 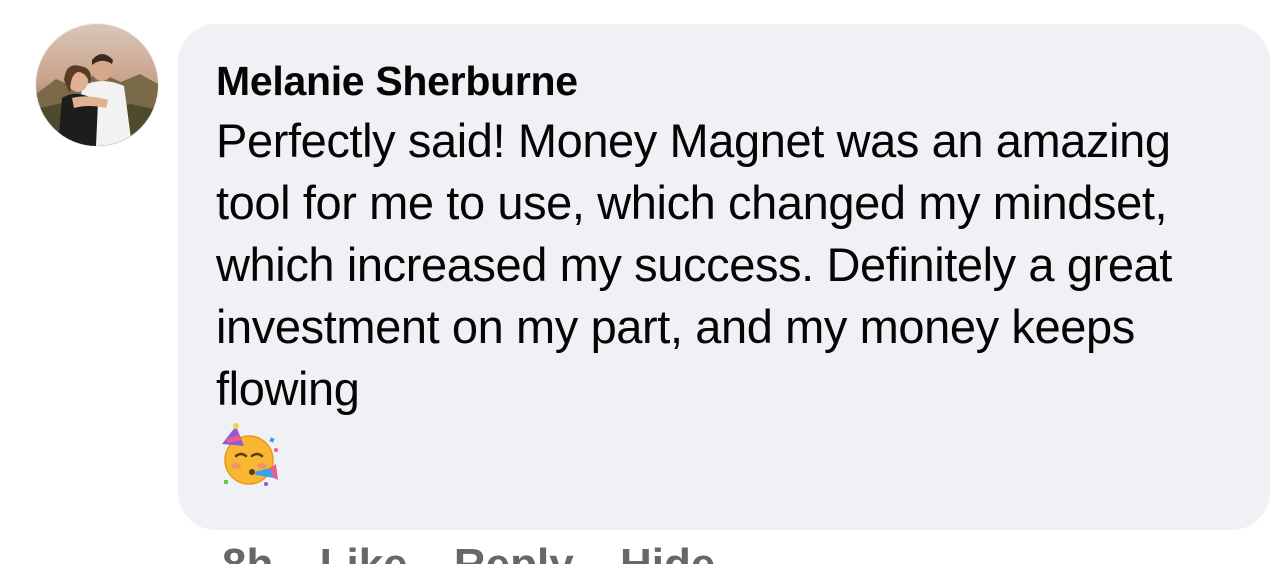 What do you see at coordinates (667, 552) in the screenshot?
I see `hide-button: Hide` at bounding box center [667, 552].